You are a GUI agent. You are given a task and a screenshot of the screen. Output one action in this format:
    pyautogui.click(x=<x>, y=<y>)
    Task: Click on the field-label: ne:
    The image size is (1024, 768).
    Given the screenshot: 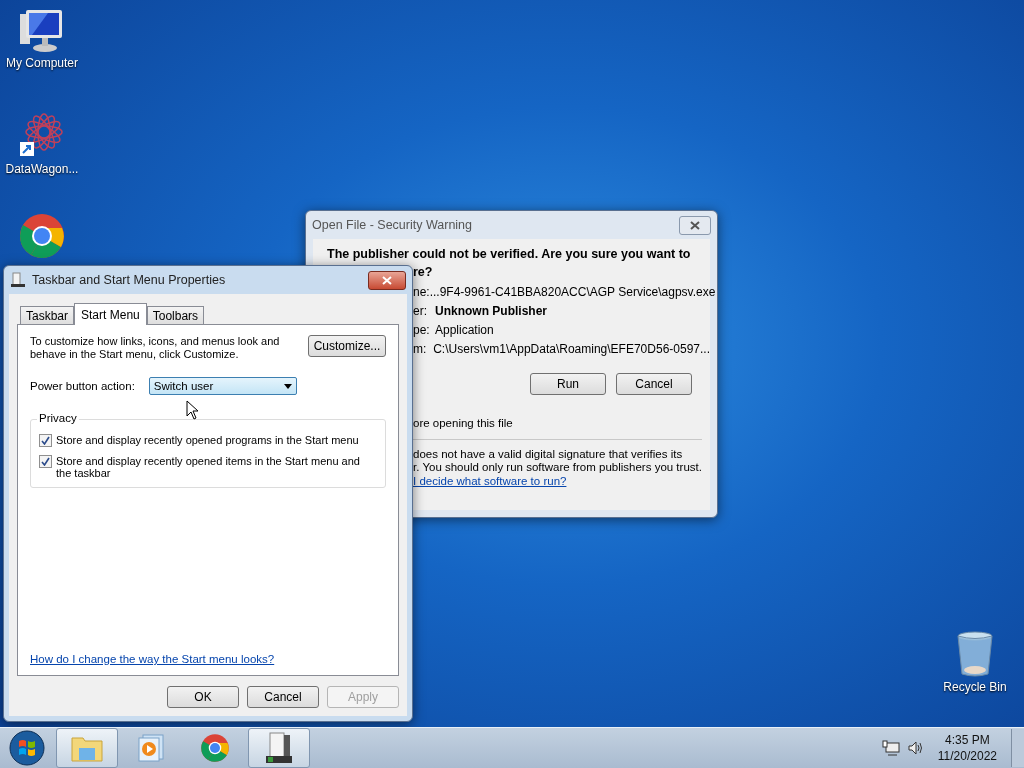 What is the action you would take?
    pyautogui.click(x=421, y=291)
    